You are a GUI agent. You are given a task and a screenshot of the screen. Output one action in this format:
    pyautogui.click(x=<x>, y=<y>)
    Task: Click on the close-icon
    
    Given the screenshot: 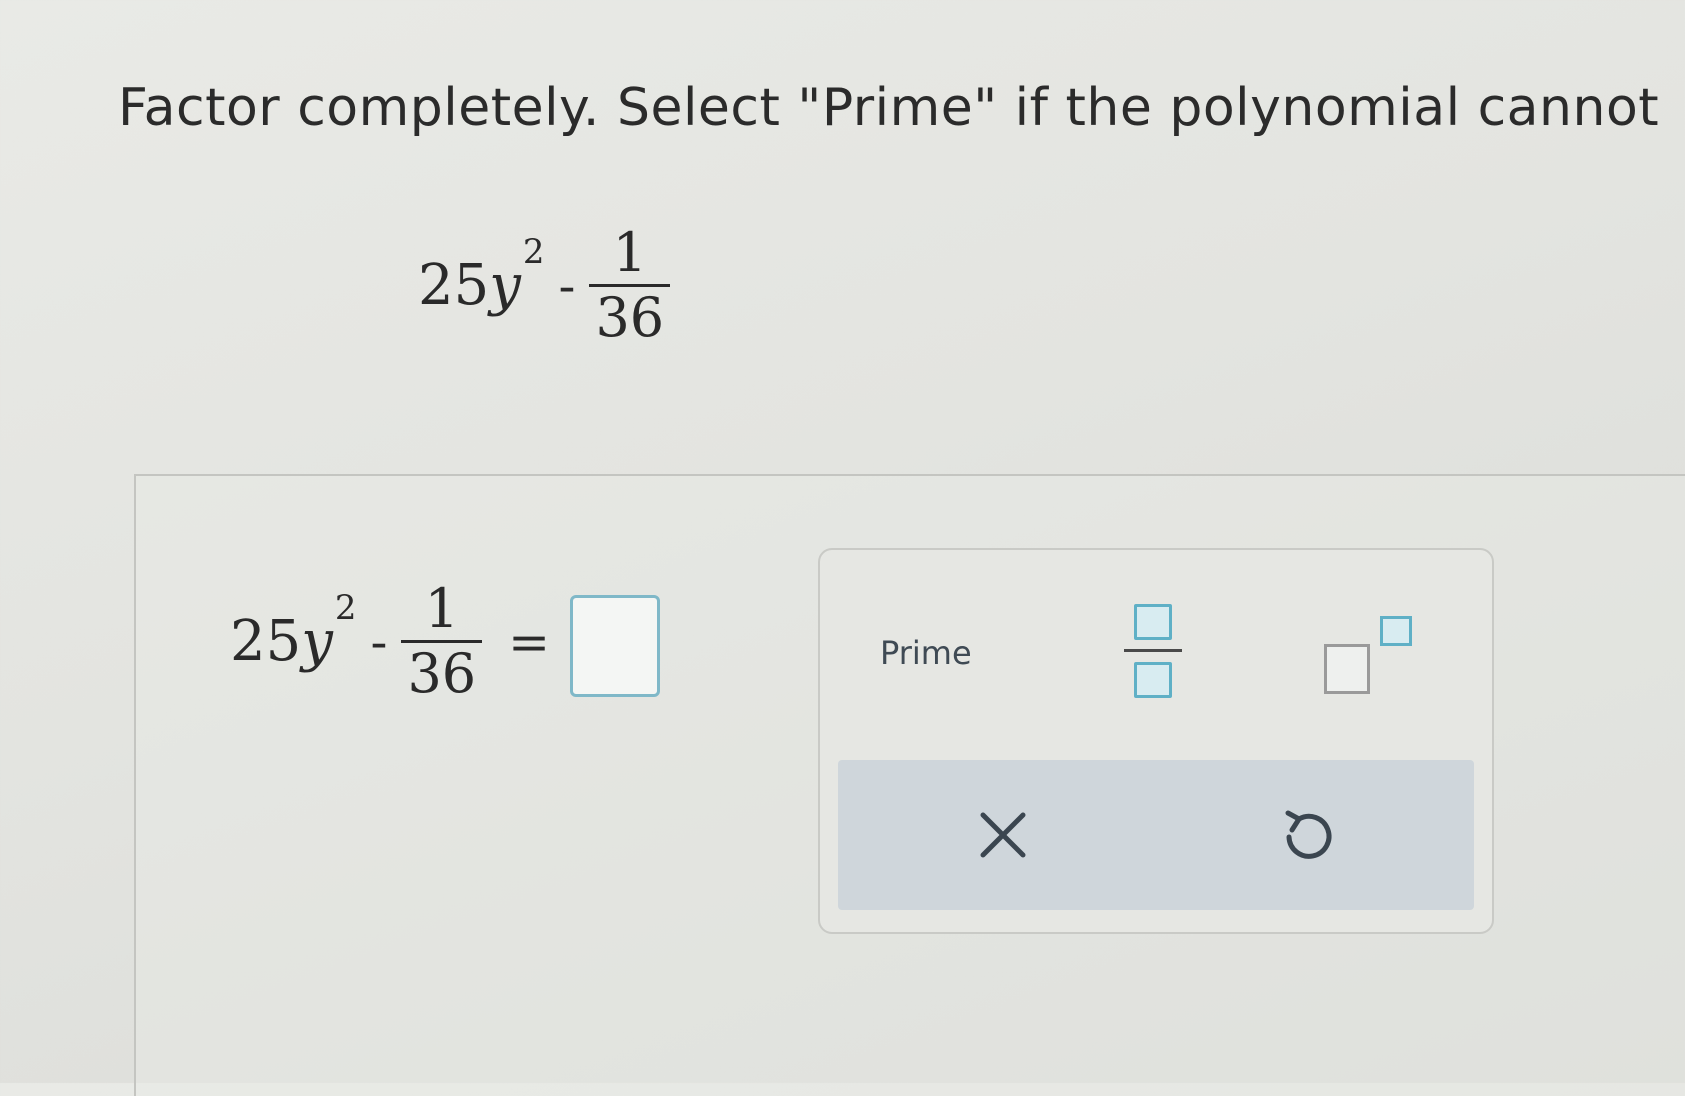 What is the action you would take?
    pyautogui.click(x=1003, y=835)
    